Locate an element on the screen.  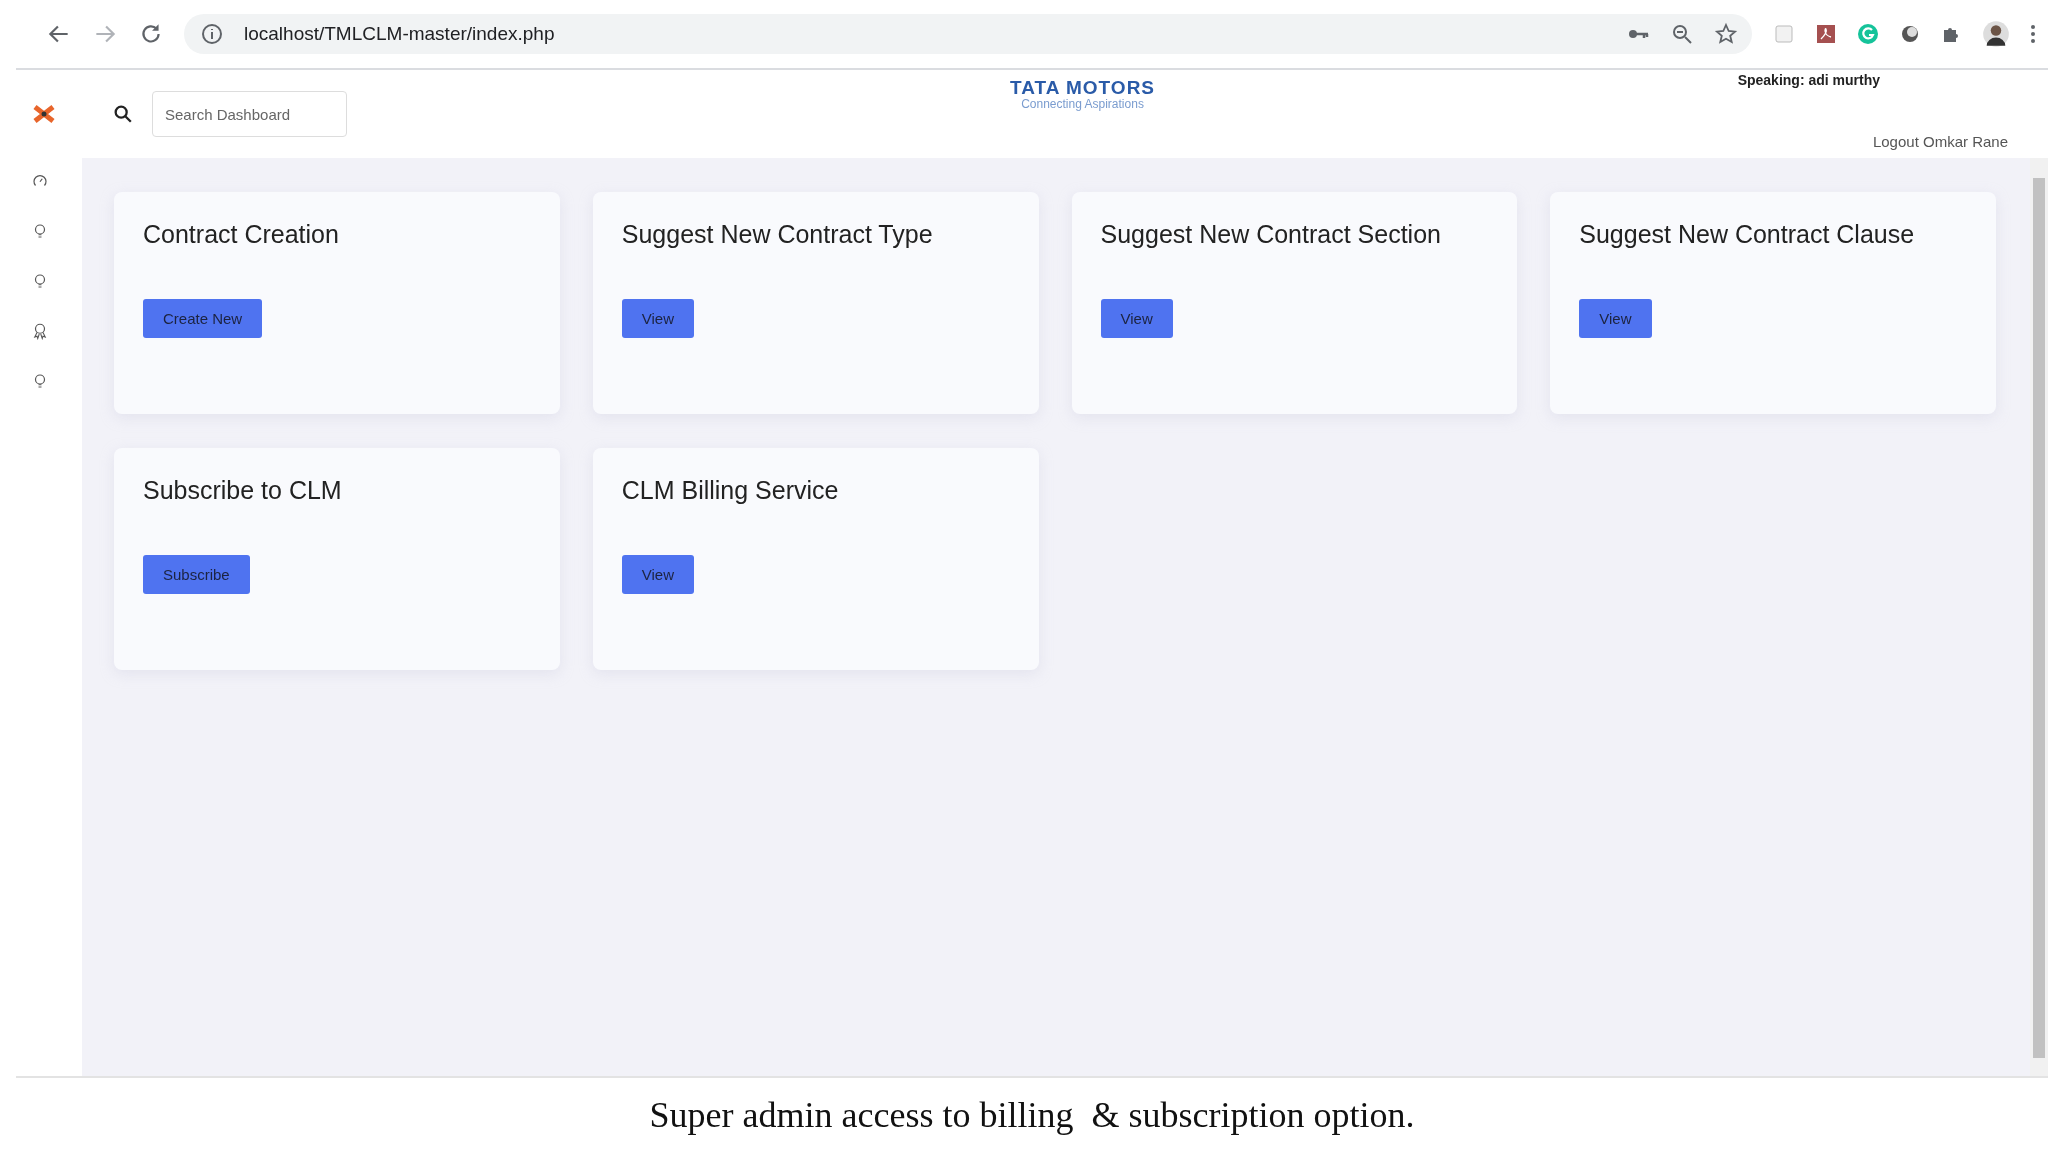
card-title: Suggest New Contract Clause is located at coordinates (1747, 234).